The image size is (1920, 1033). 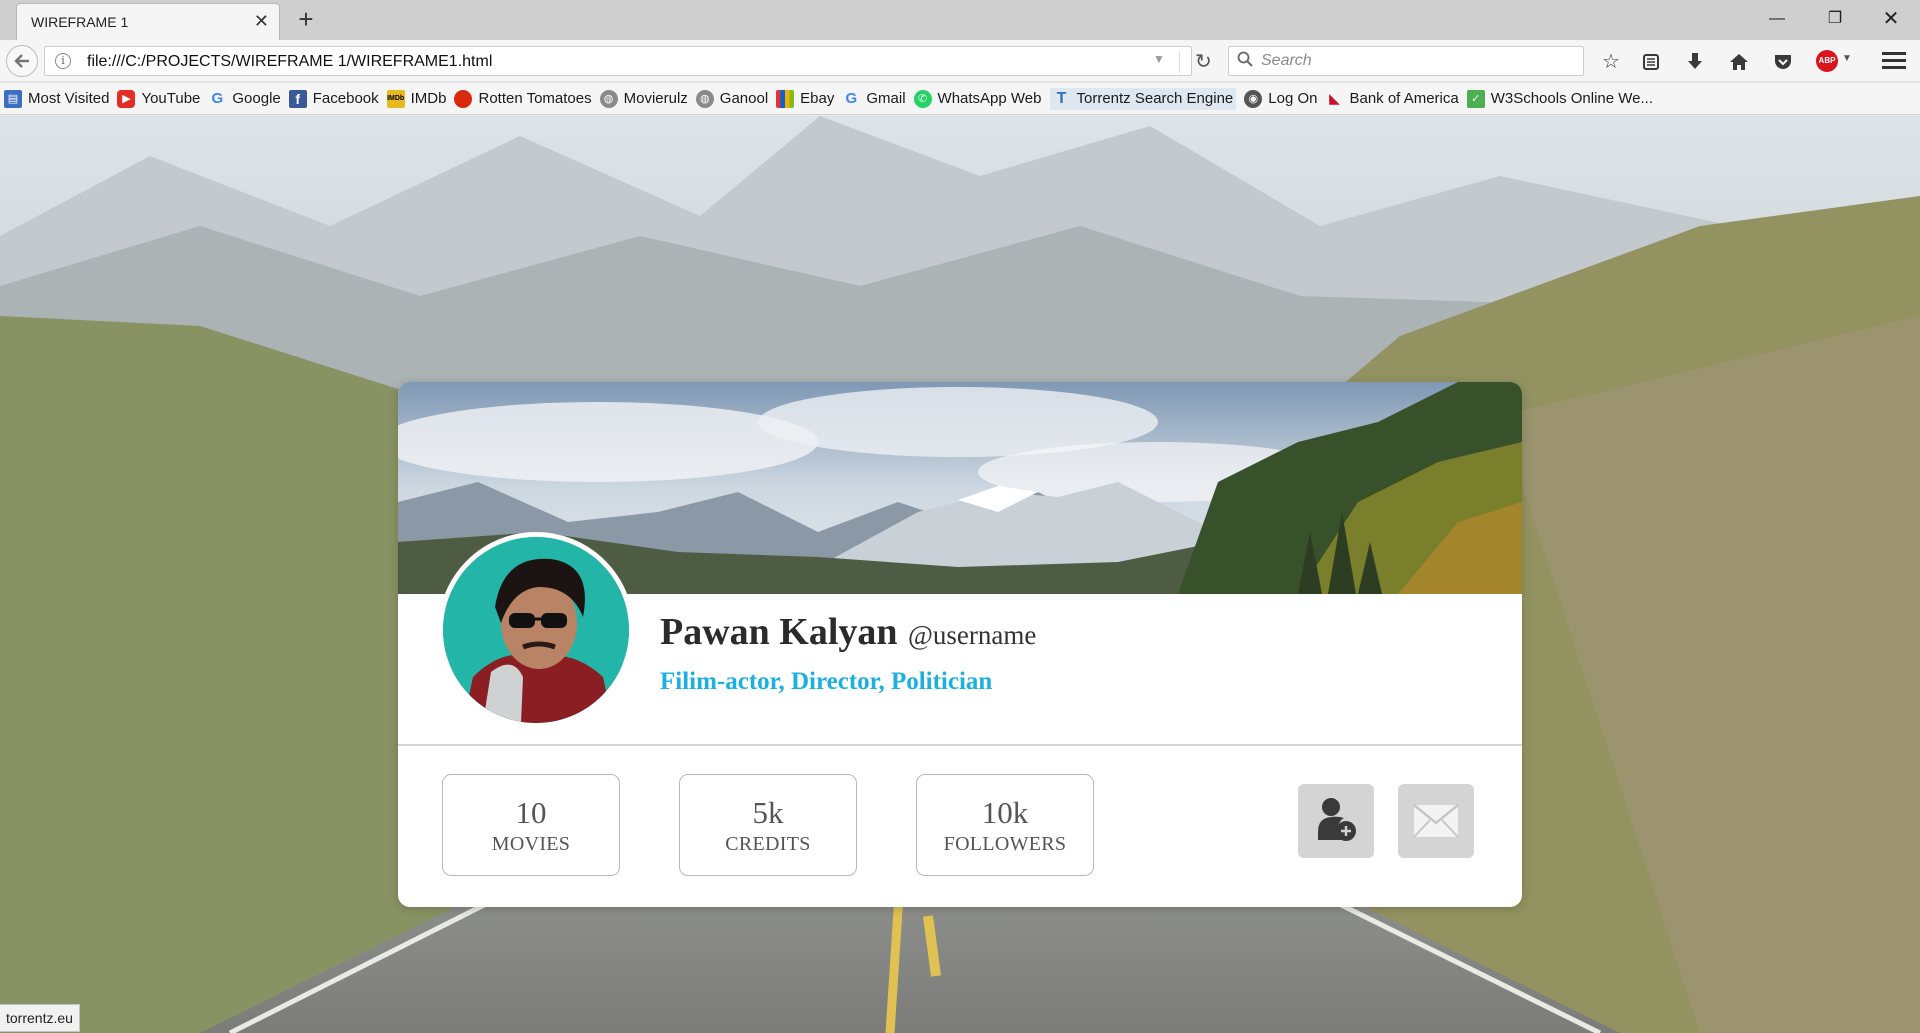 What do you see at coordinates (989, 98) in the screenshot?
I see `bookmark-label: WhatsApp Web` at bounding box center [989, 98].